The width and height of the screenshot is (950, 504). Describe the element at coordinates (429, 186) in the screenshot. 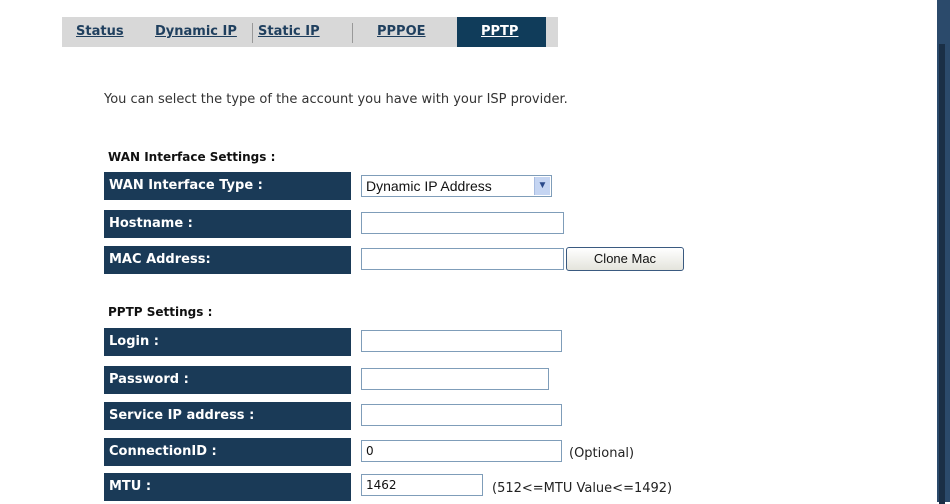

I see `wan-type-value: Dynamic IP Address` at that location.